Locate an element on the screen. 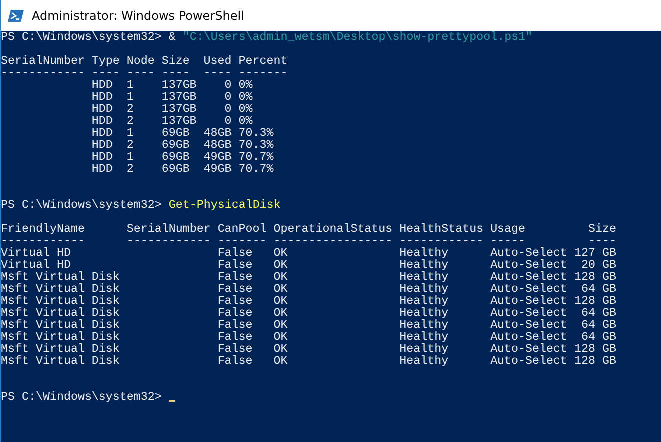  column-header: Percent is located at coordinates (263, 61).